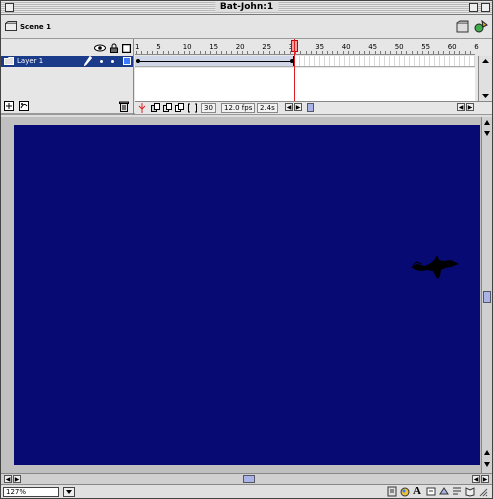  What do you see at coordinates (138, 61) in the screenshot?
I see `keyframe-start` at bounding box center [138, 61].